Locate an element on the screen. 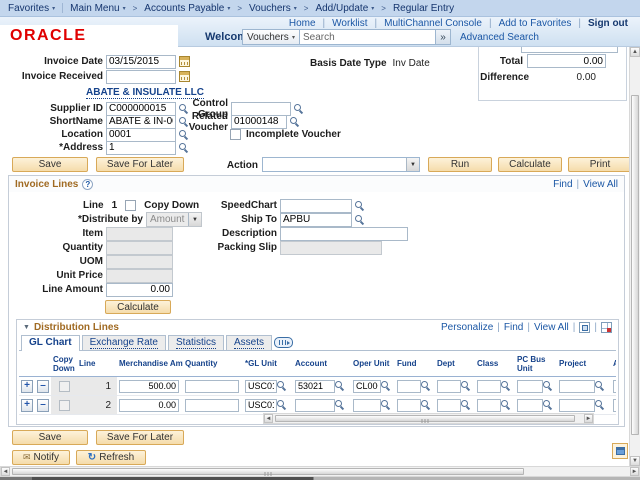  copy-down-checkbox is located at coordinates (131, 205).